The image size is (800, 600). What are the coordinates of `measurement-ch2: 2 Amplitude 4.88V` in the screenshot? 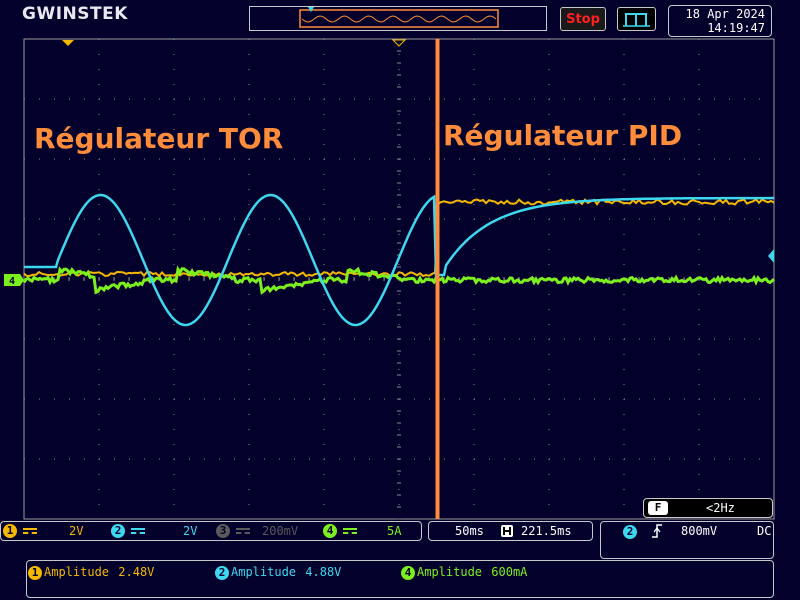 It's located at (278, 572).